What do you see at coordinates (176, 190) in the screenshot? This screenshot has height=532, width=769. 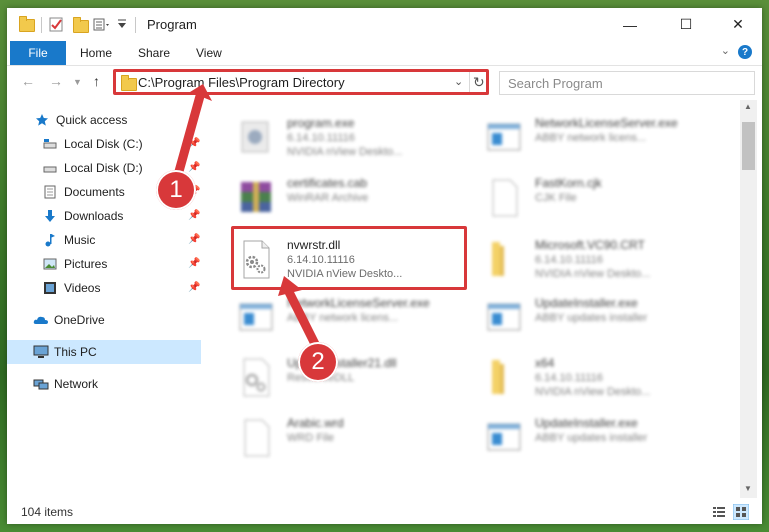 I see `step-marker-1: 1` at bounding box center [176, 190].